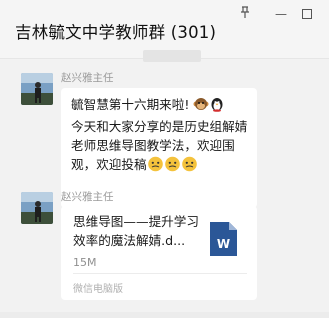 This screenshot has width=329, height=318. I want to click on maximize-icon, so click(307, 14).